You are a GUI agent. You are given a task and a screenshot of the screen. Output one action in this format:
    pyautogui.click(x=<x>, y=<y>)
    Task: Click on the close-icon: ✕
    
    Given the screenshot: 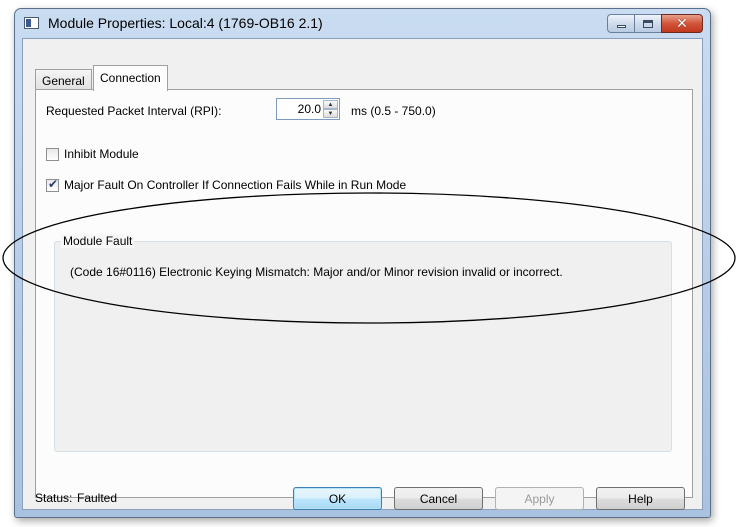 What is the action you would take?
    pyautogui.click(x=682, y=23)
    